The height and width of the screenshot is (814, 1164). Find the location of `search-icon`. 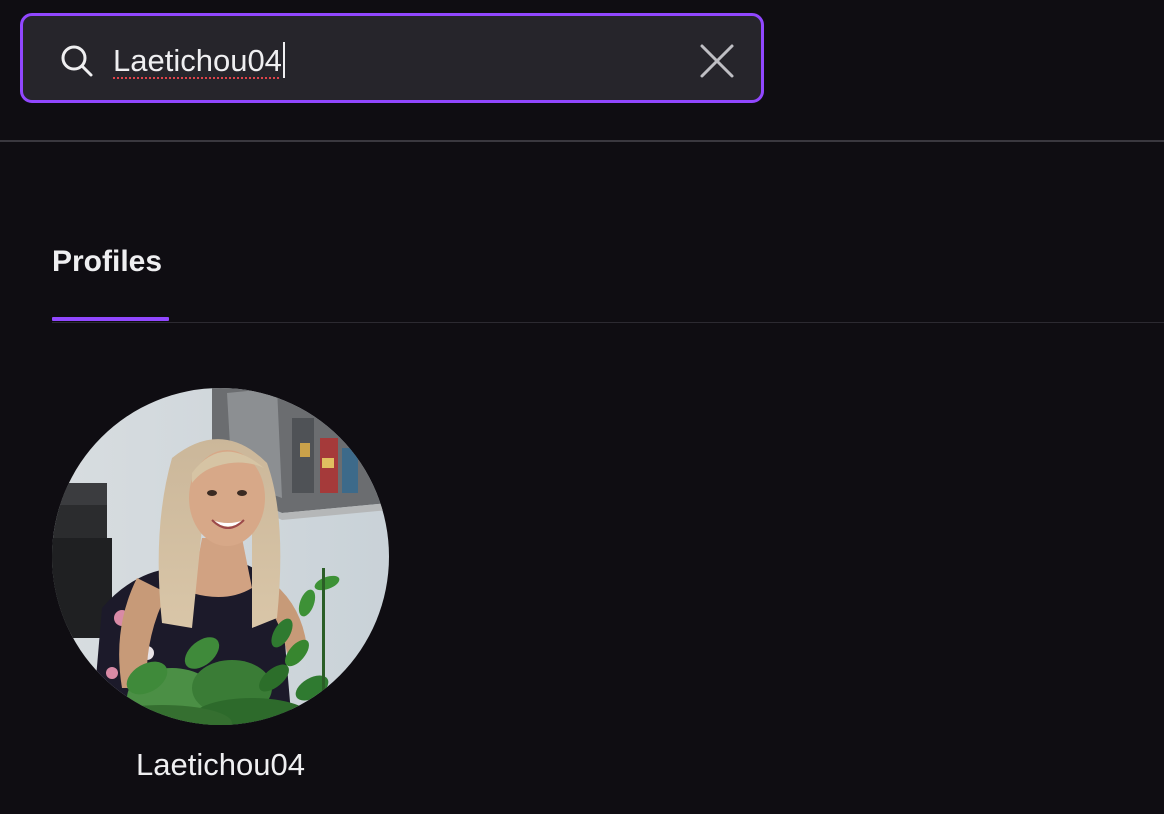

search-icon is located at coordinates (77, 61).